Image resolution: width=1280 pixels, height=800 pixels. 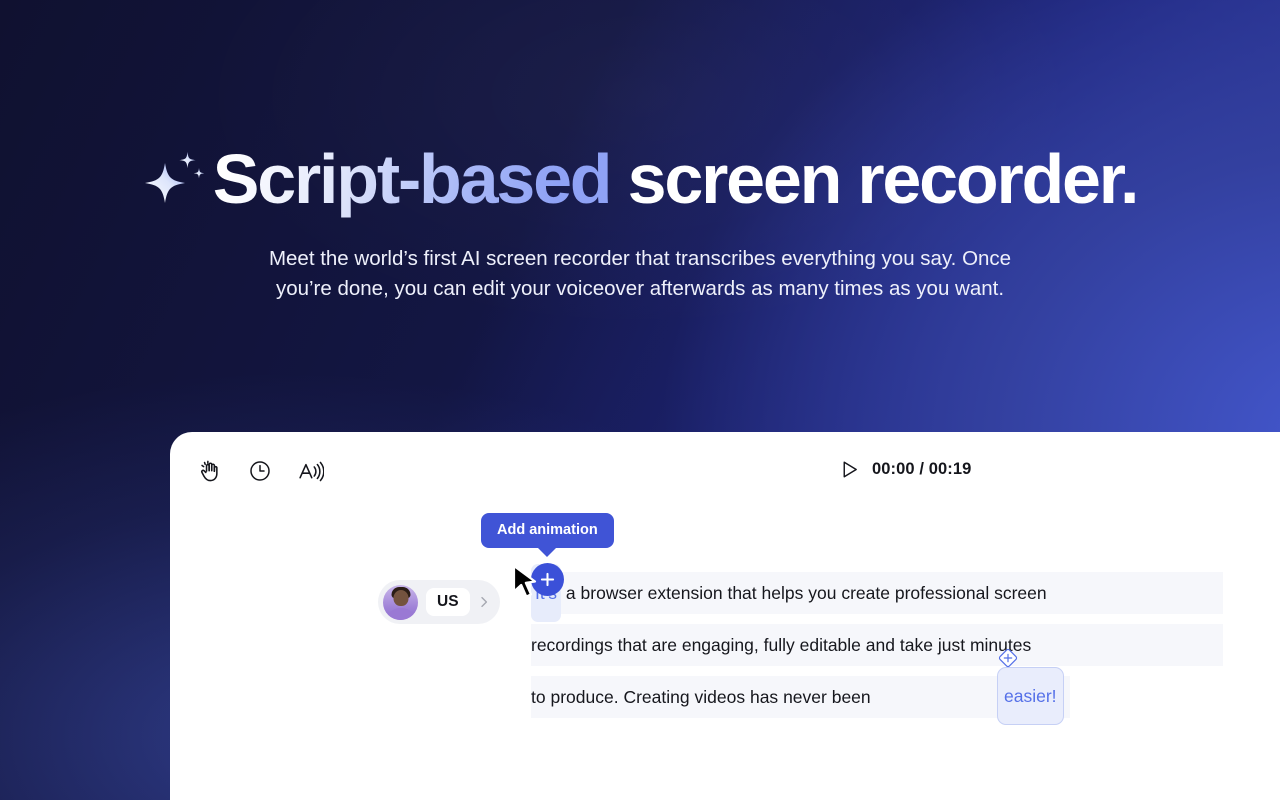 I want to click on transcript-word: professional, so click(x=942, y=593).